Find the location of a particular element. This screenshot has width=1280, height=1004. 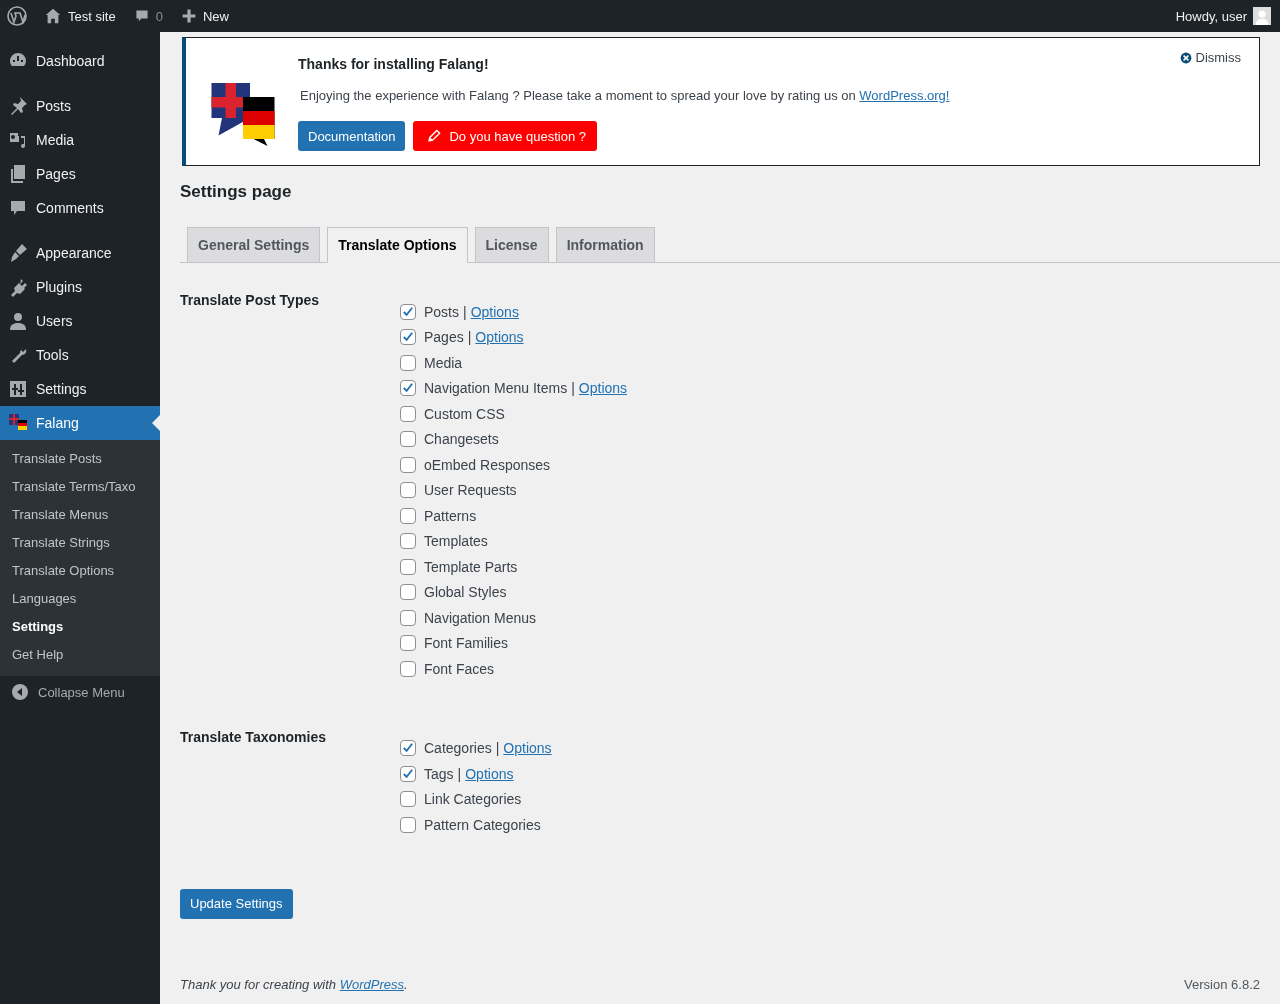

tab: General Settings is located at coordinates (254, 245).